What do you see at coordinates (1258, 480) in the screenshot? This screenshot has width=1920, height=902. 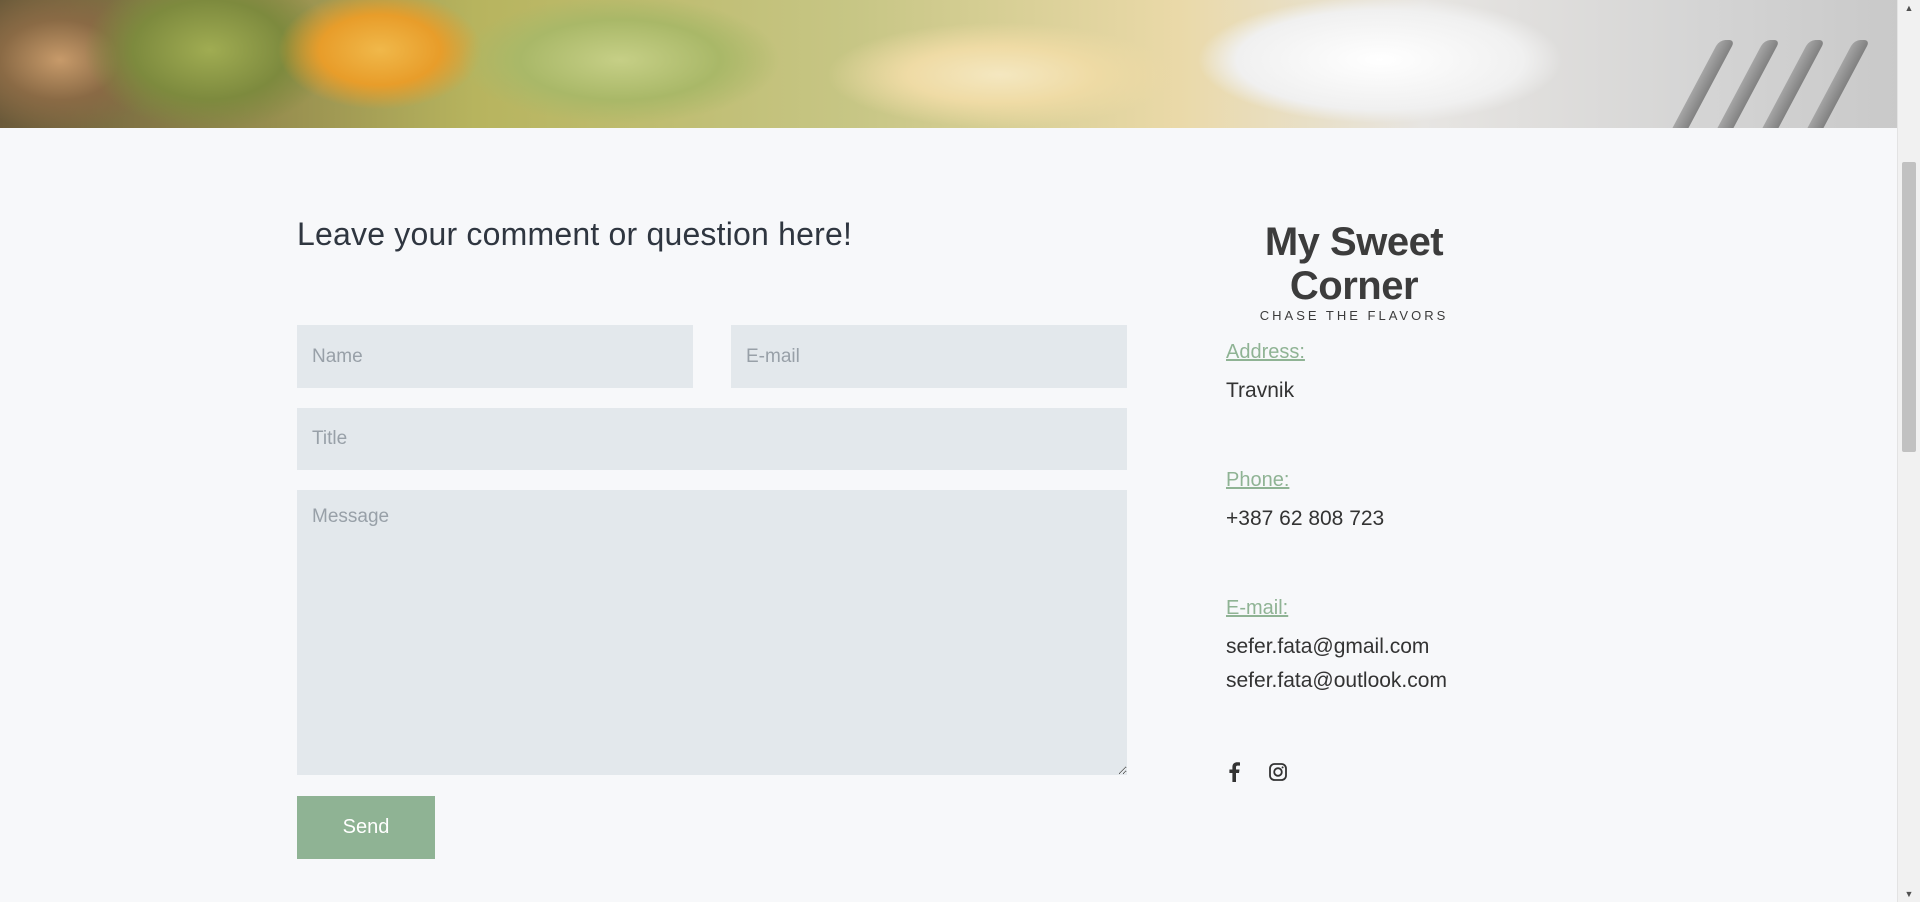 I see `phone-label: Phone:` at bounding box center [1258, 480].